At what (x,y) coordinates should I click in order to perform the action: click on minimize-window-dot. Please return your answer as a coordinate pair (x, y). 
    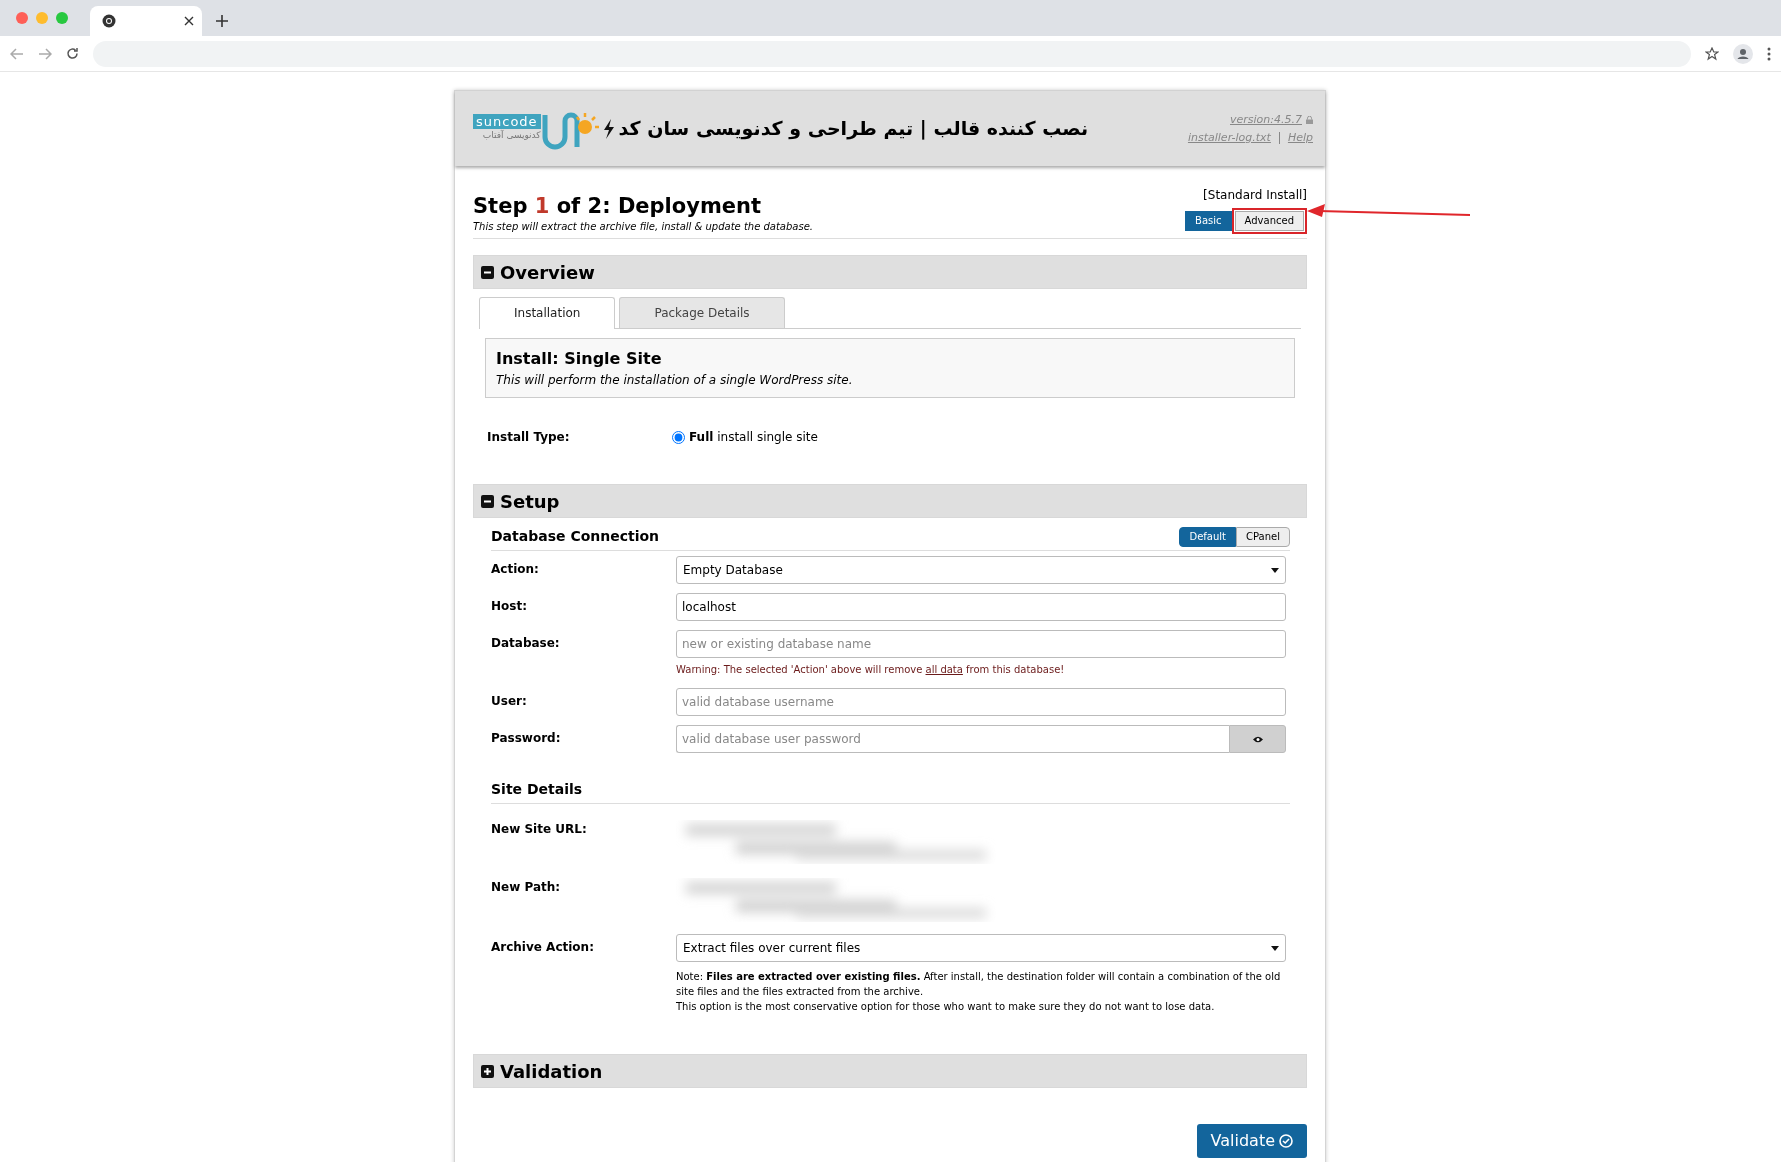
    Looking at the image, I should click on (42, 18).